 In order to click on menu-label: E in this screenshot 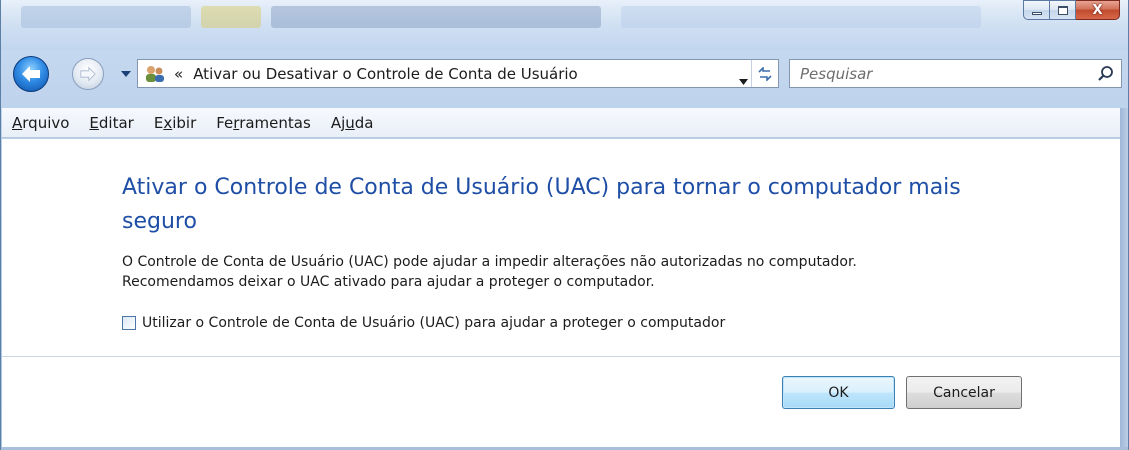, I will do `click(158, 122)`.